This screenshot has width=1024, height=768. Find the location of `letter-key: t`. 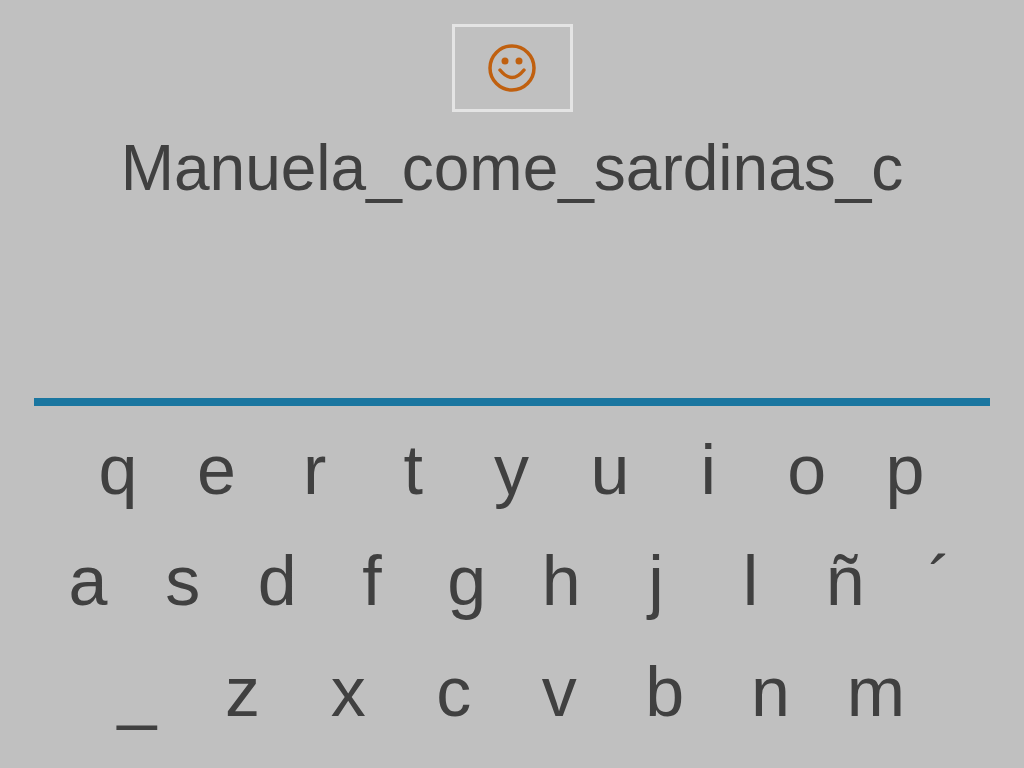

letter-key: t is located at coordinates (413, 469).